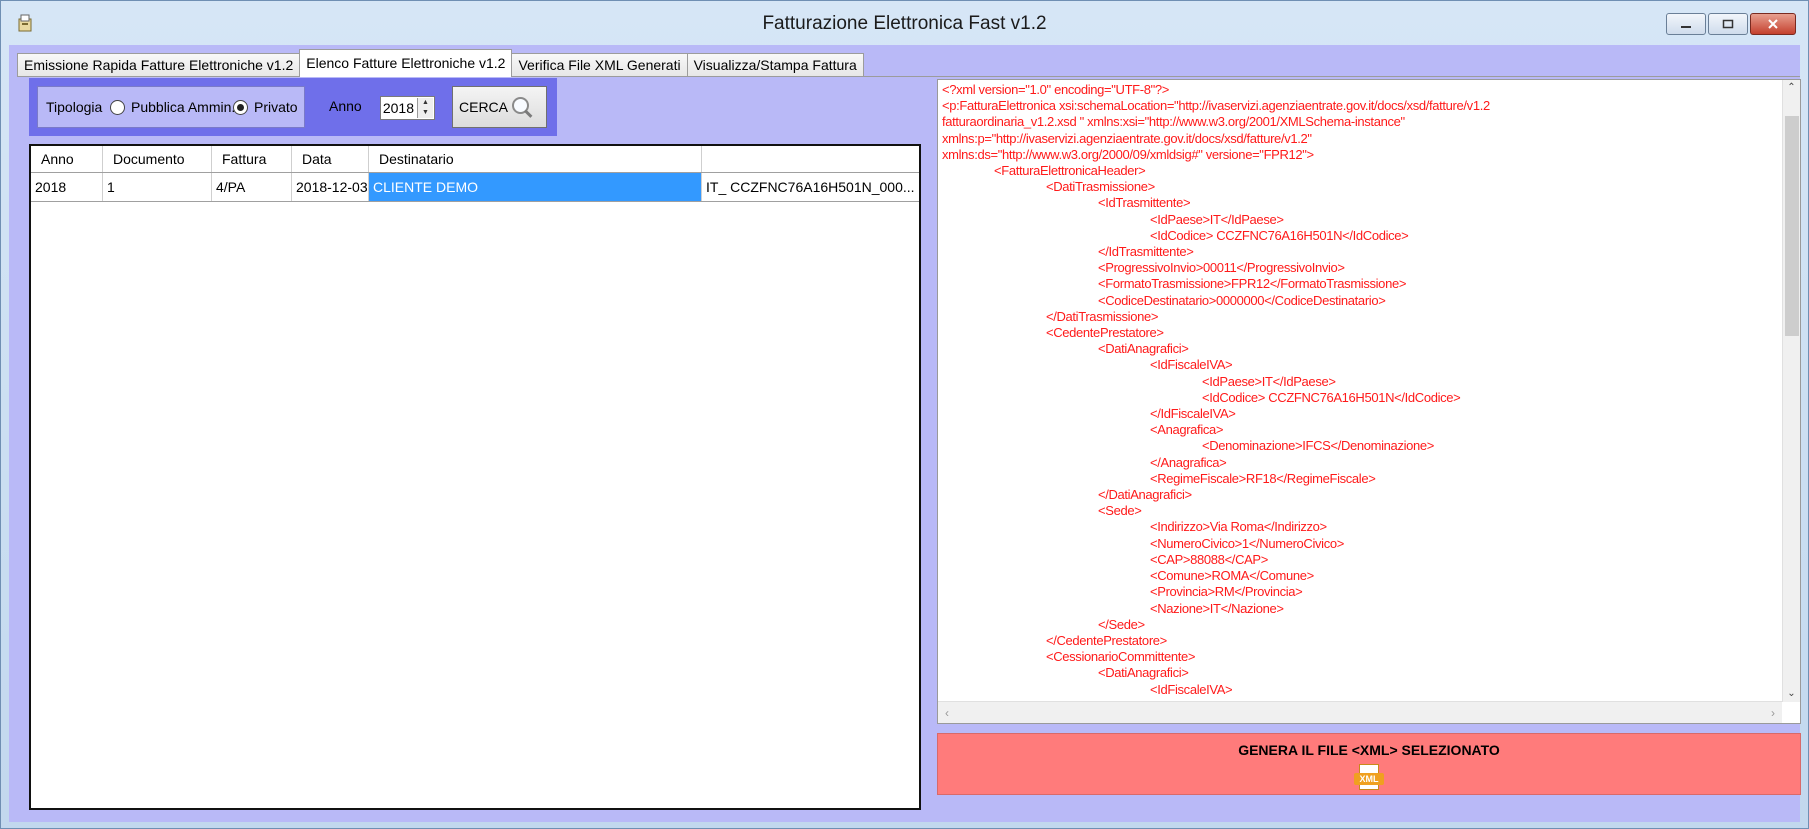  Describe the element at coordinates (1791, 391) in the screenshot. I see `vertical-scrollbar: ⌃ ⌄` at that location.